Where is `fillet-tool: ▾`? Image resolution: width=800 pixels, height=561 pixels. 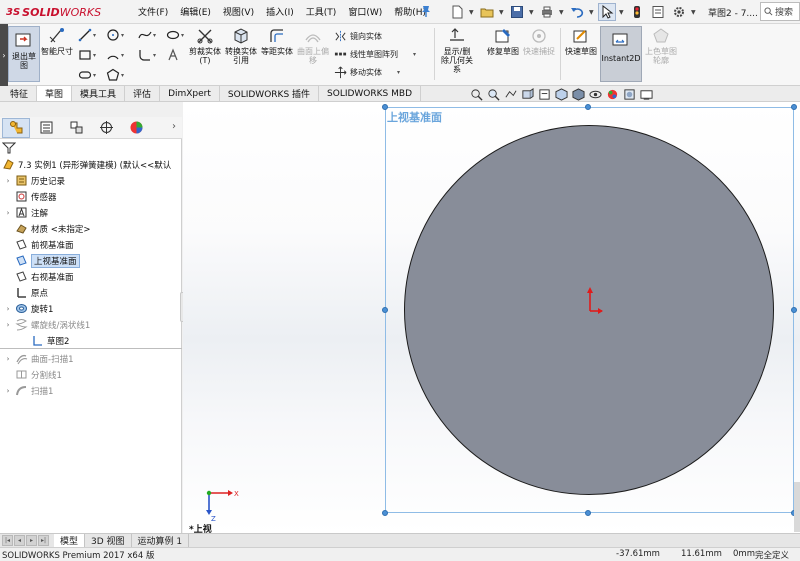 fillet-tool: ▾ is located at coordinates (152, 55).